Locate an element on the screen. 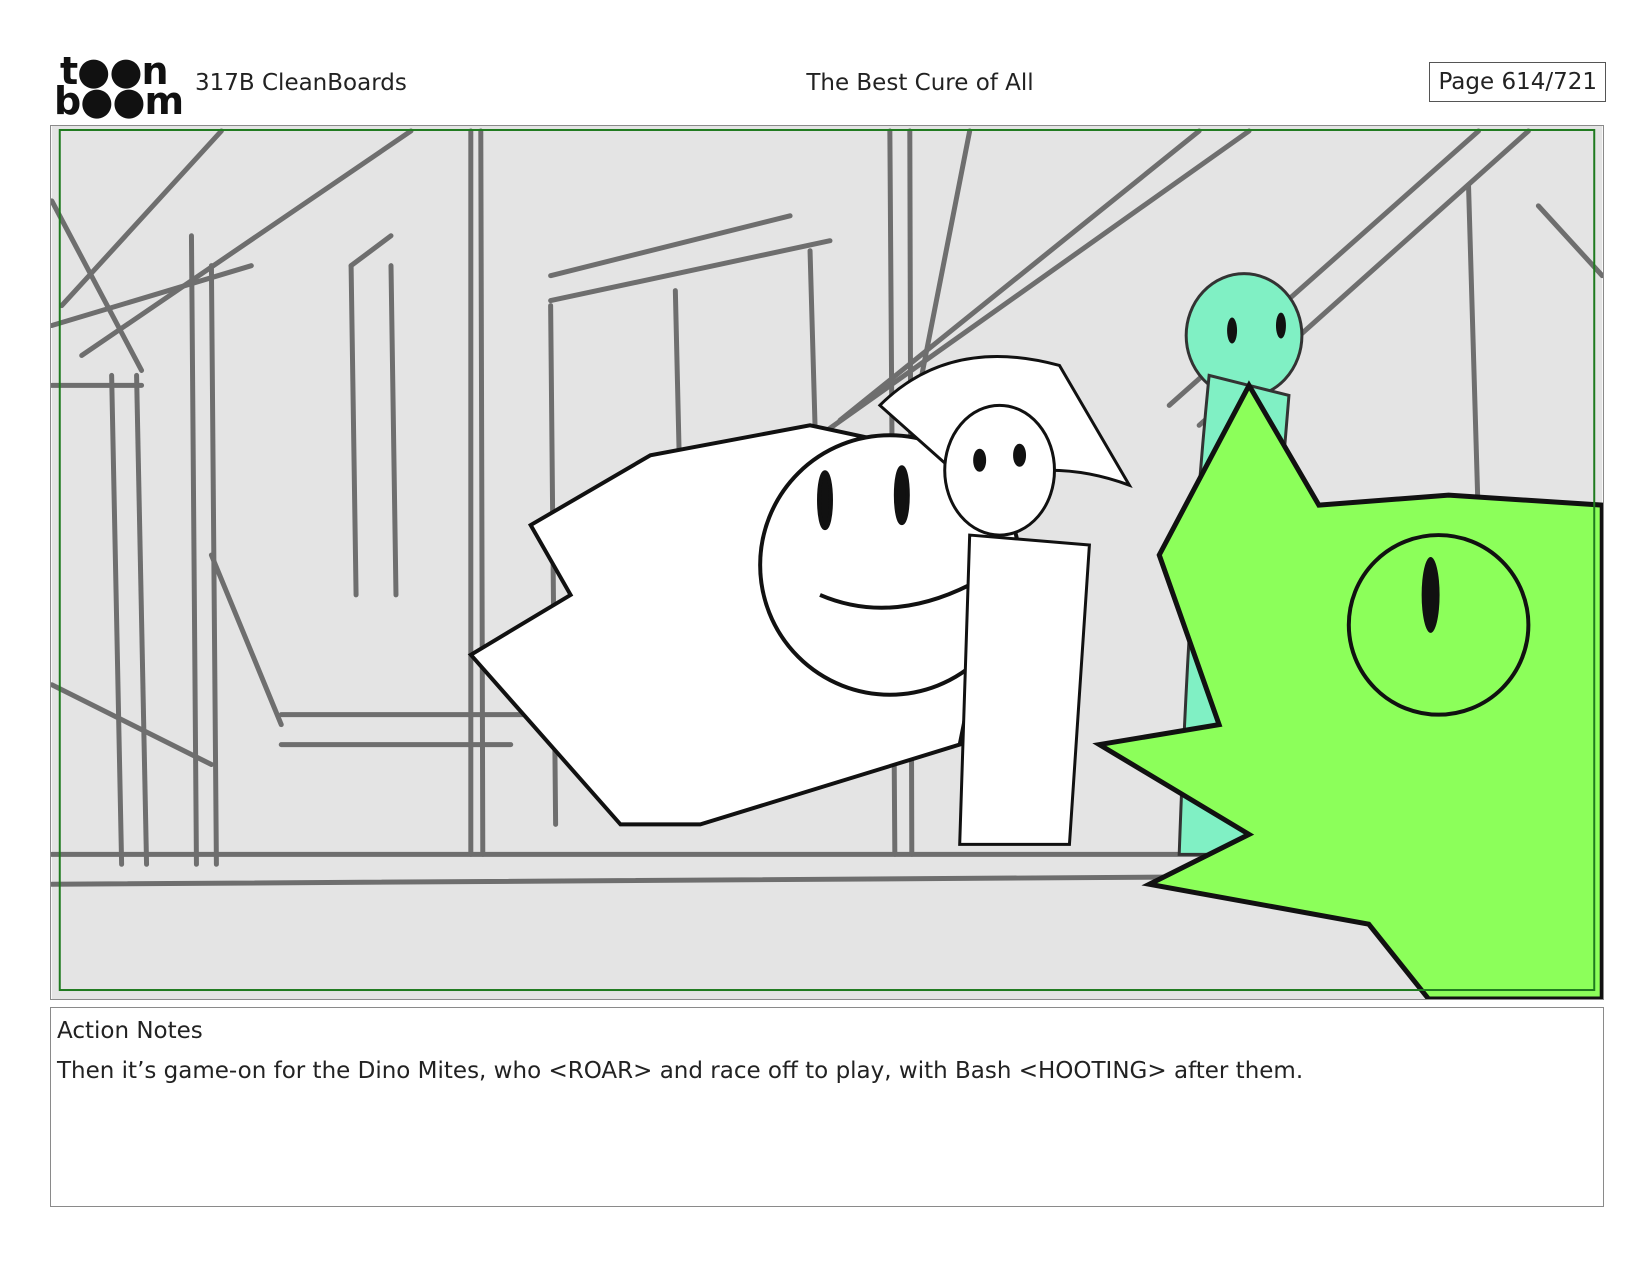 This screenshot has height=1275, width=1650. episode-title: The Best Cure of All is located at coordinates (920, 83).